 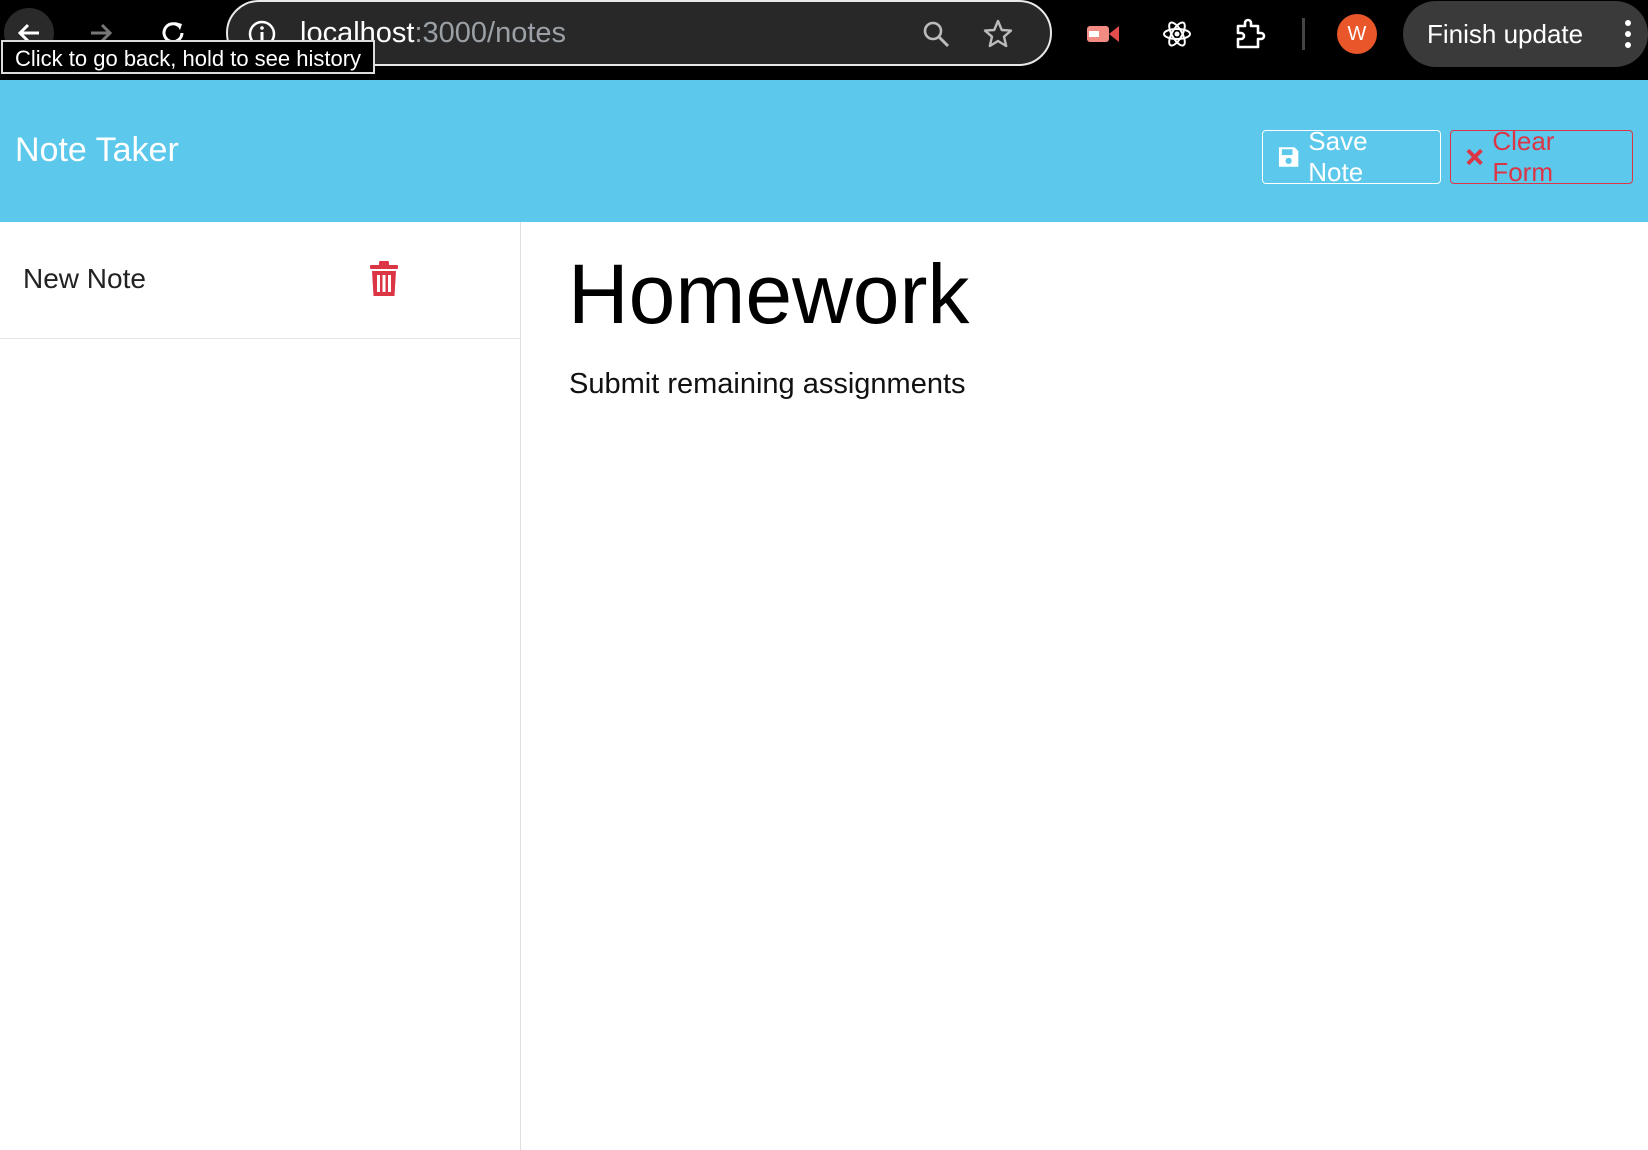 I want to click on extensions-puzzle-icon, so click(x=1251, y=33).